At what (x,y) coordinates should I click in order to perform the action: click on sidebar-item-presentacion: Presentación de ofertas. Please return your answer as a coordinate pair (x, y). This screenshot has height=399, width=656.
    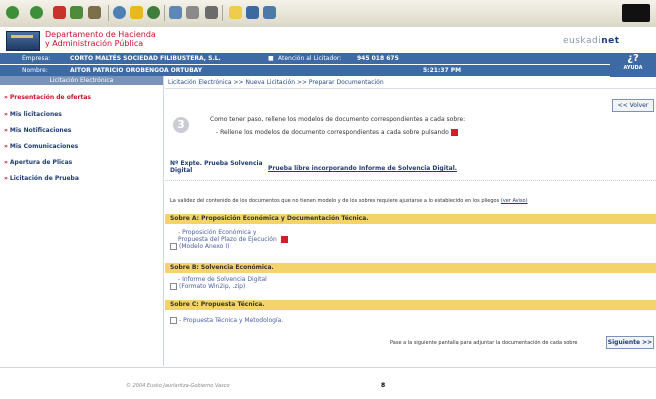
    Looking at the image, I should click on (47, 97).